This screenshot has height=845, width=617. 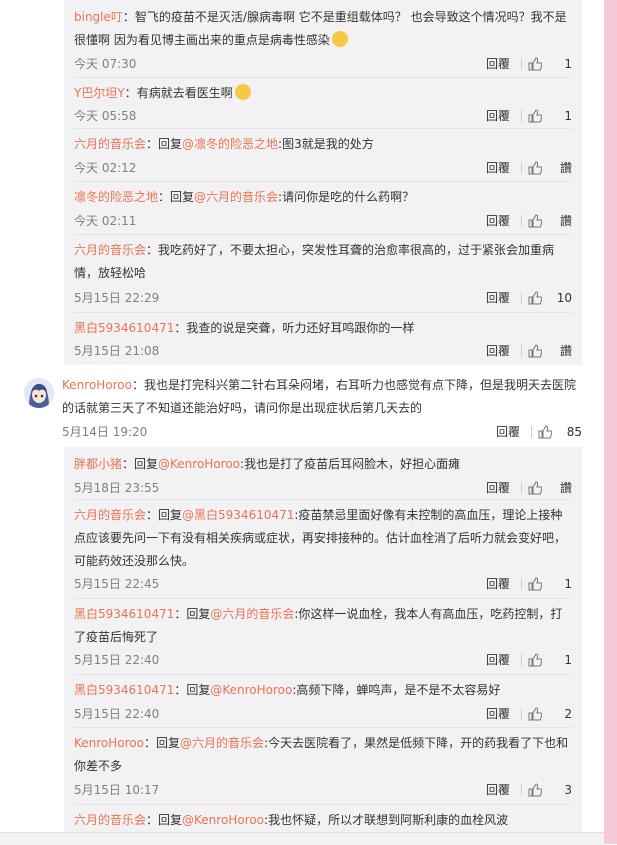 What do you see at coordinates (230, 144) in the screenshot?
I see `reply-mention: @凛冬的险恶之地` at bounding box center [230, 144].